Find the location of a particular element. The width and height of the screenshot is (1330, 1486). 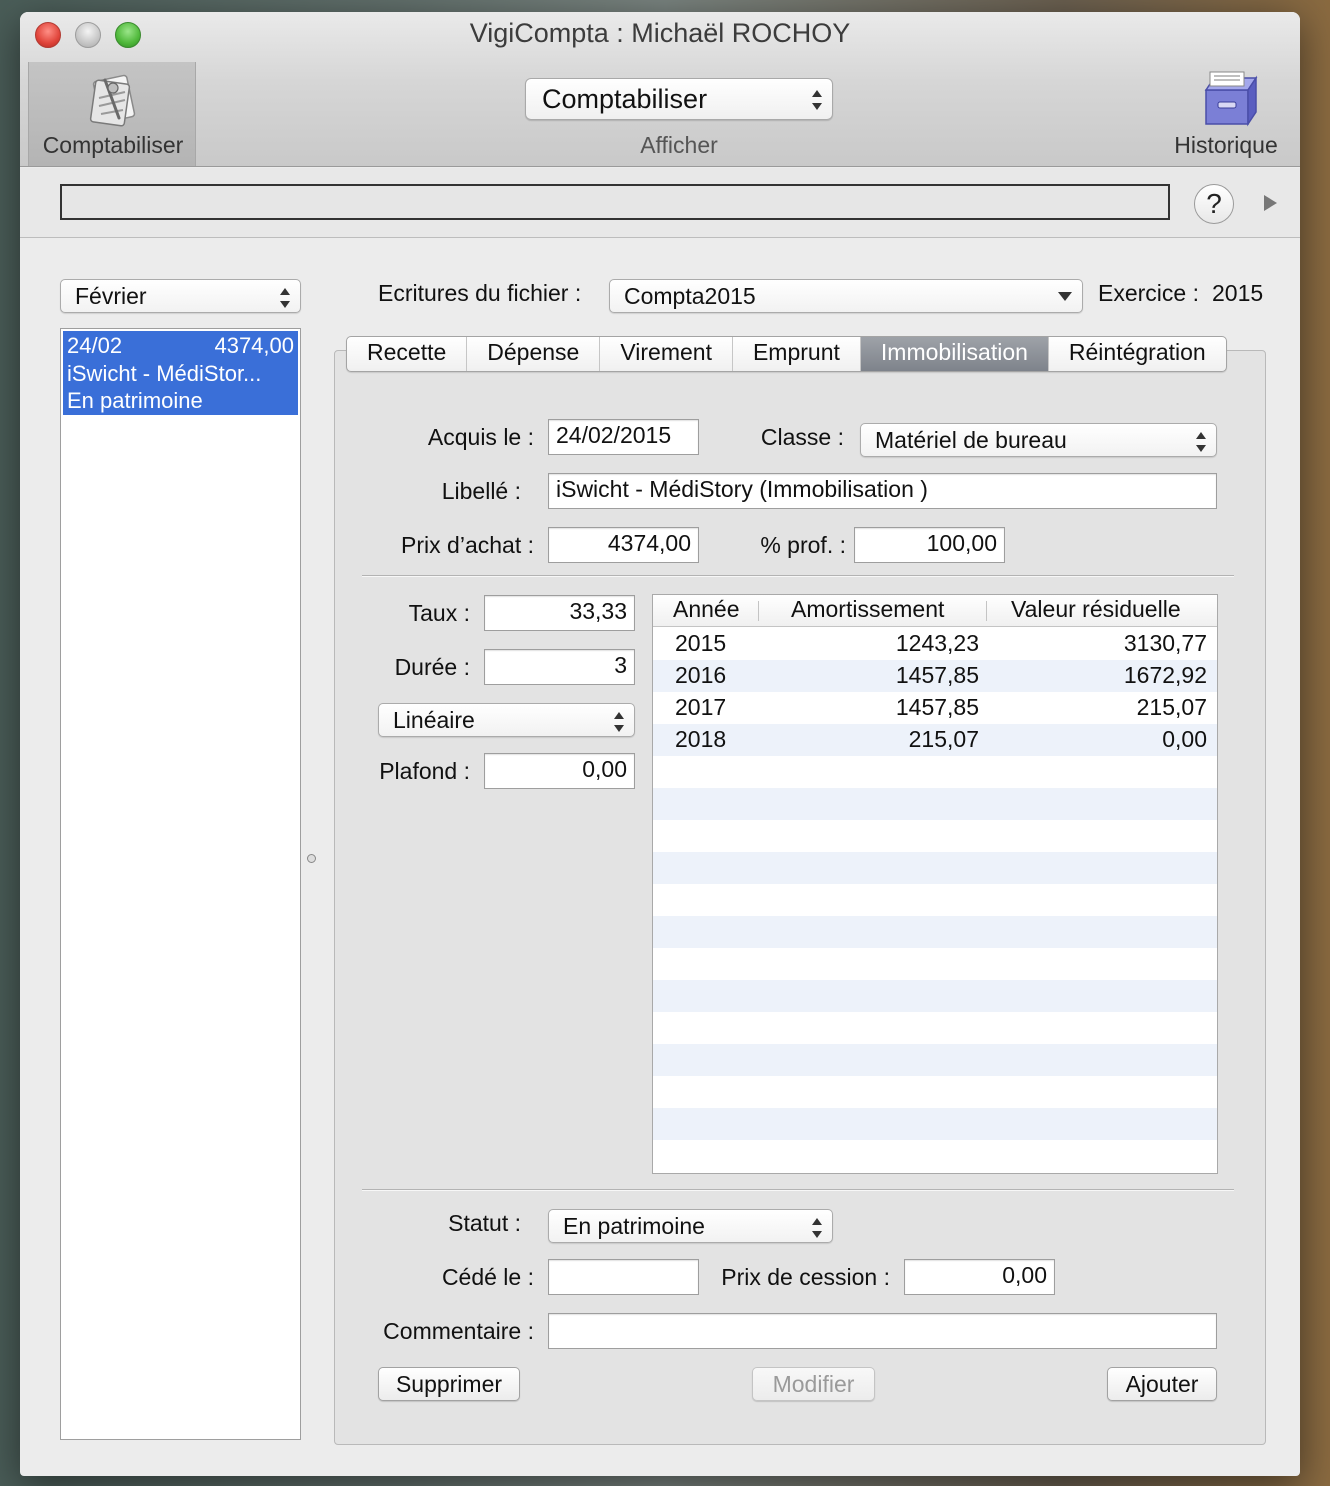

table-row: 2018 215,07 0,00 is located at coordinates (935, 740).